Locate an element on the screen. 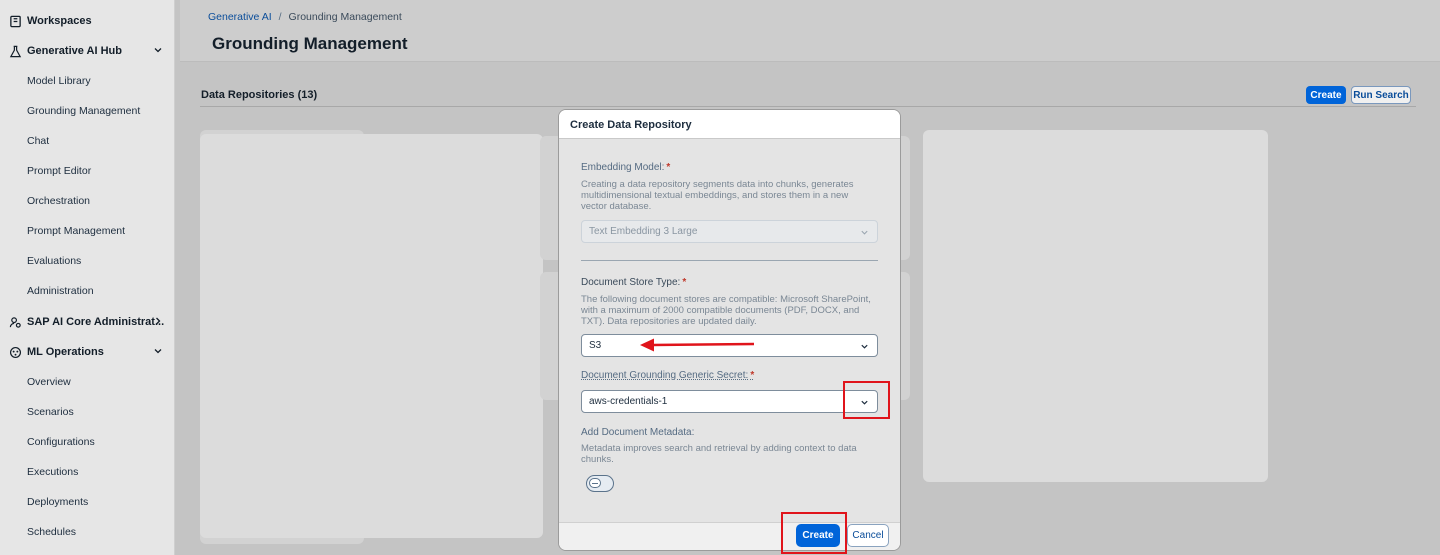  sidebar-item-orchestration: Orchestration is located at coordinates (87, 201).